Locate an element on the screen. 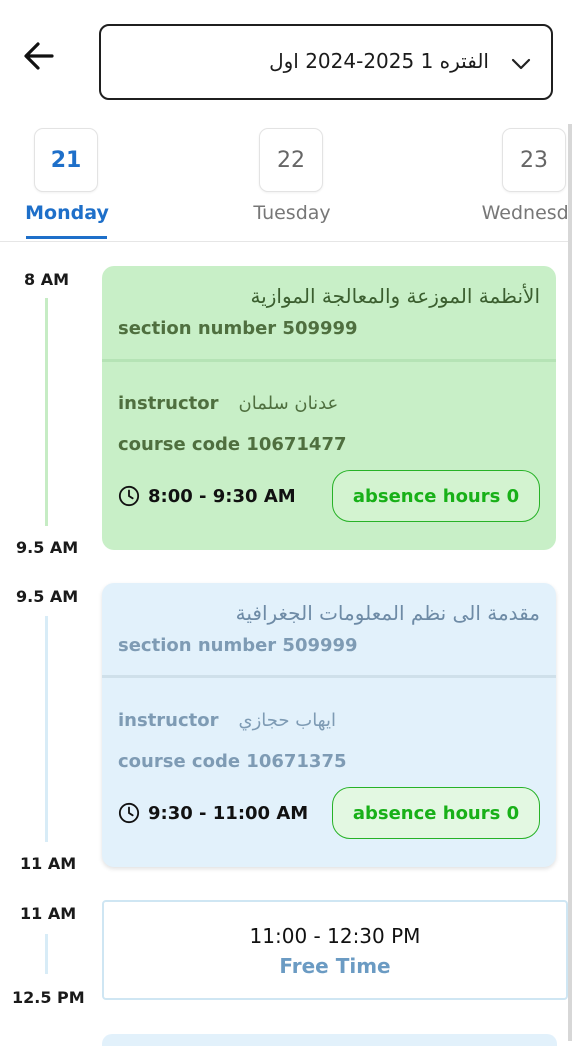 Image resolution: width=572 pixels, height=1046 pixels. free-time-range: 11:00 - 12:30 PM is located at coordinates (335, 936).